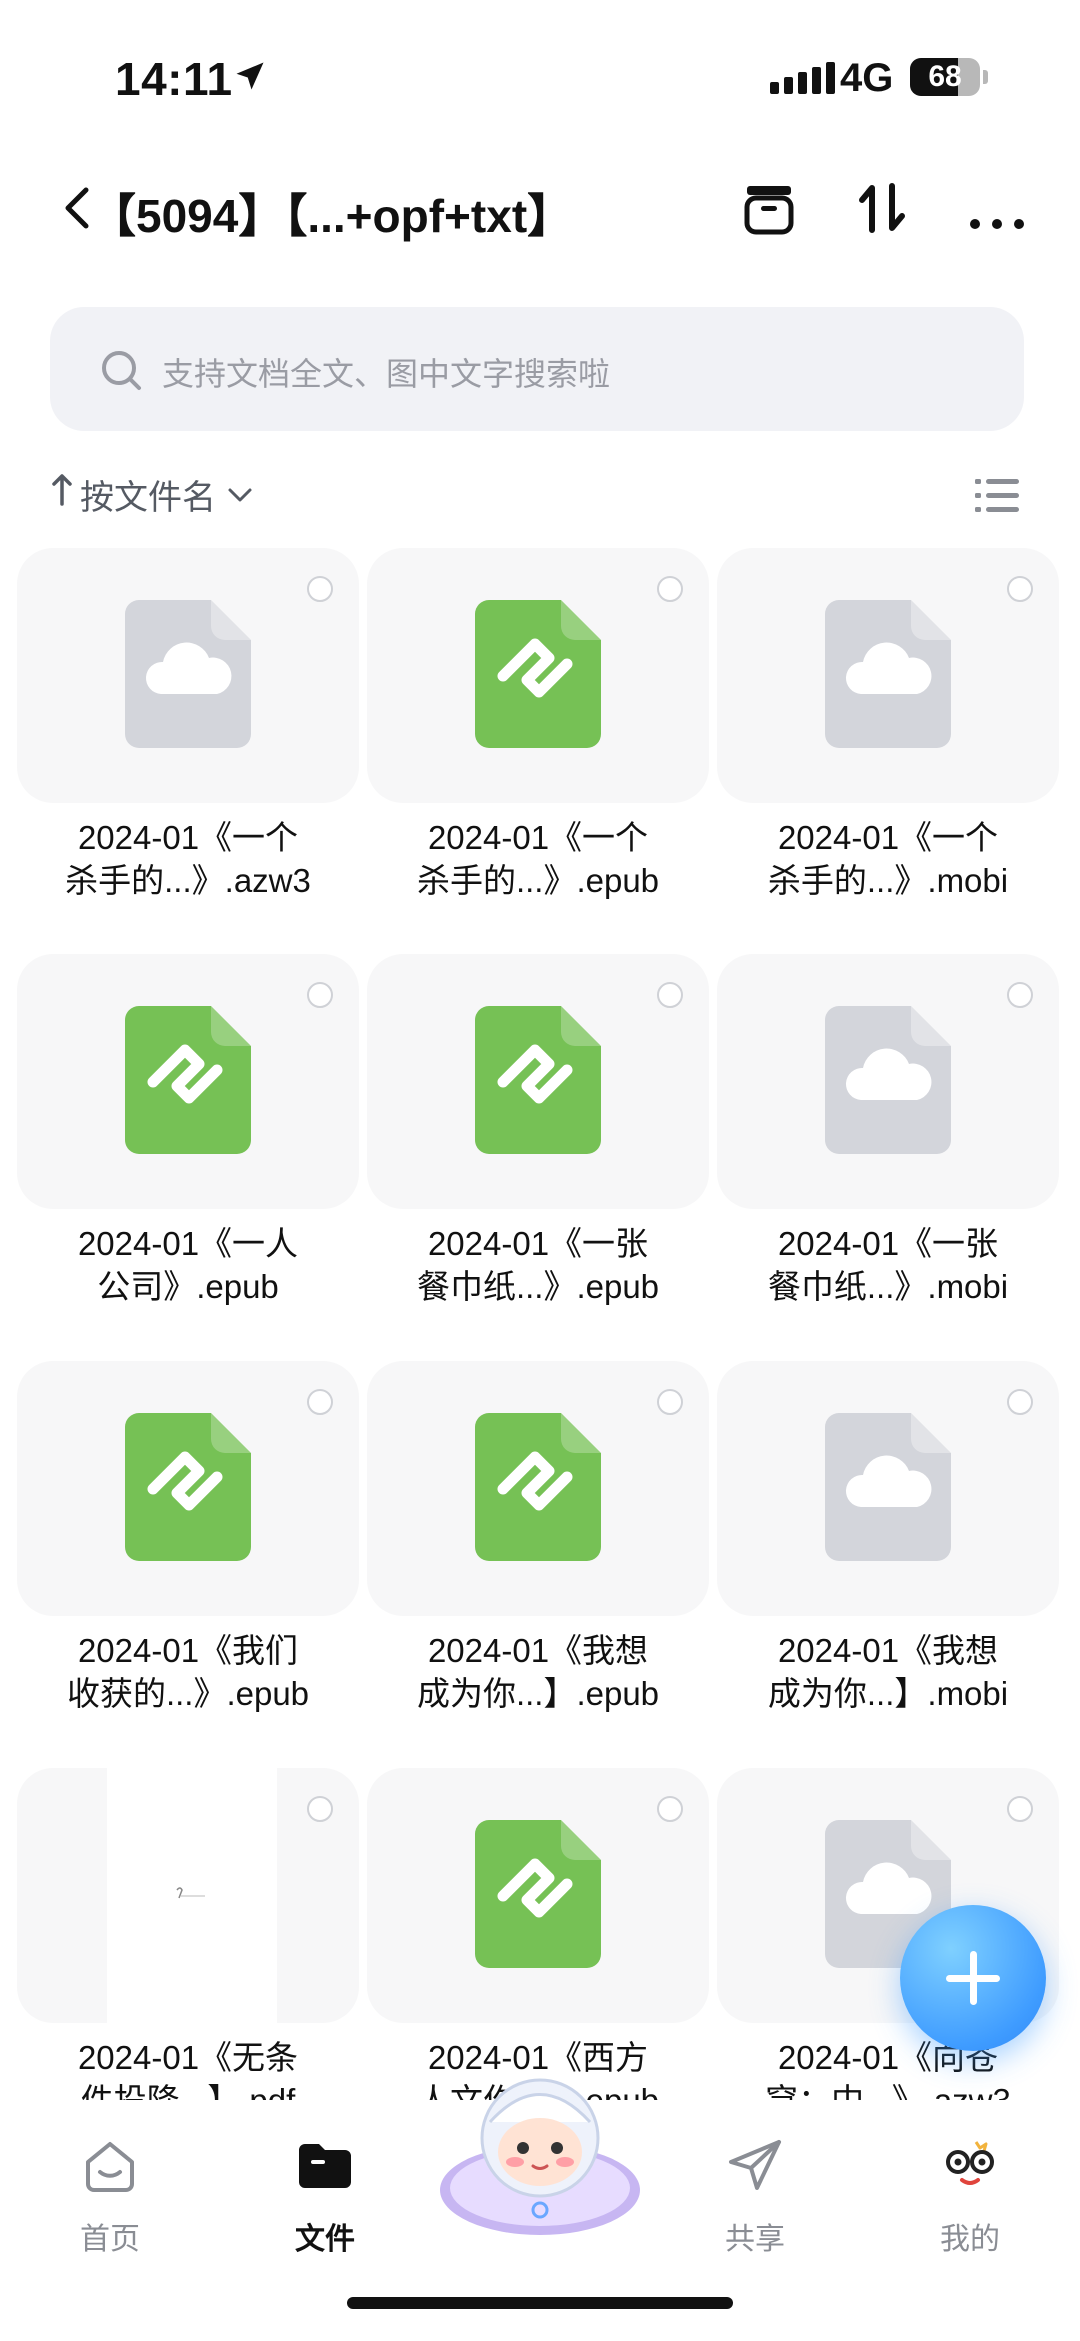 The image size is (1080, 2341). I want to click on file-name-line: 公司》.epub, so click(188, 1286).